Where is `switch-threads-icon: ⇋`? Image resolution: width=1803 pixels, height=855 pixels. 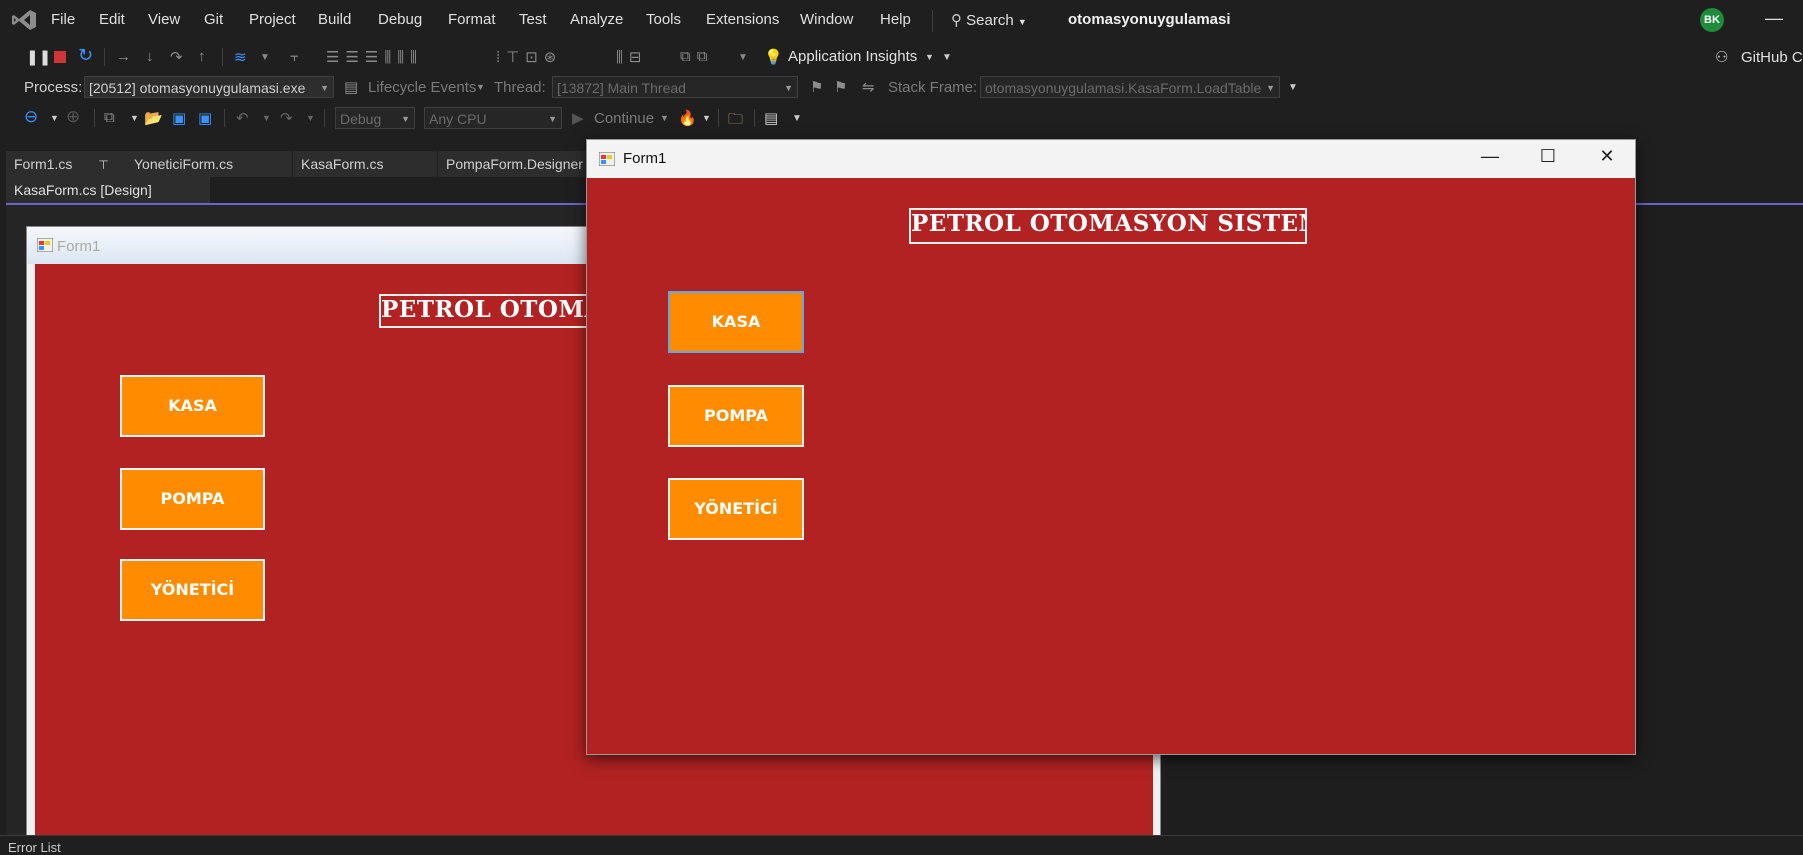
switch-threads-icon: ⇋ is located at coordinates (868, 87).